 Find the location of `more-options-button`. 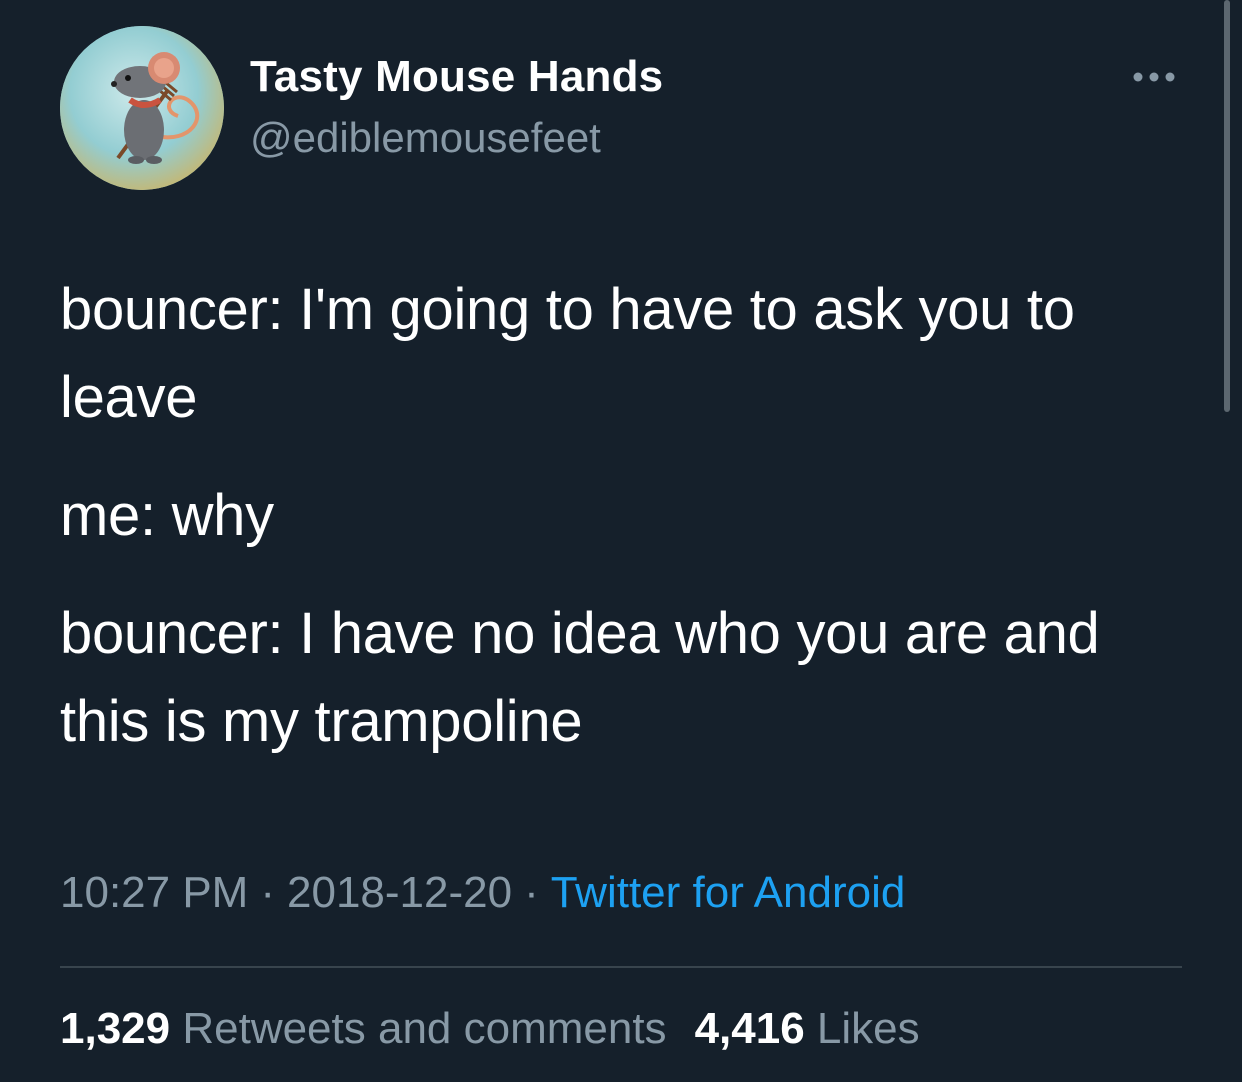

more-options-button is located at coordinates (1154, 77).